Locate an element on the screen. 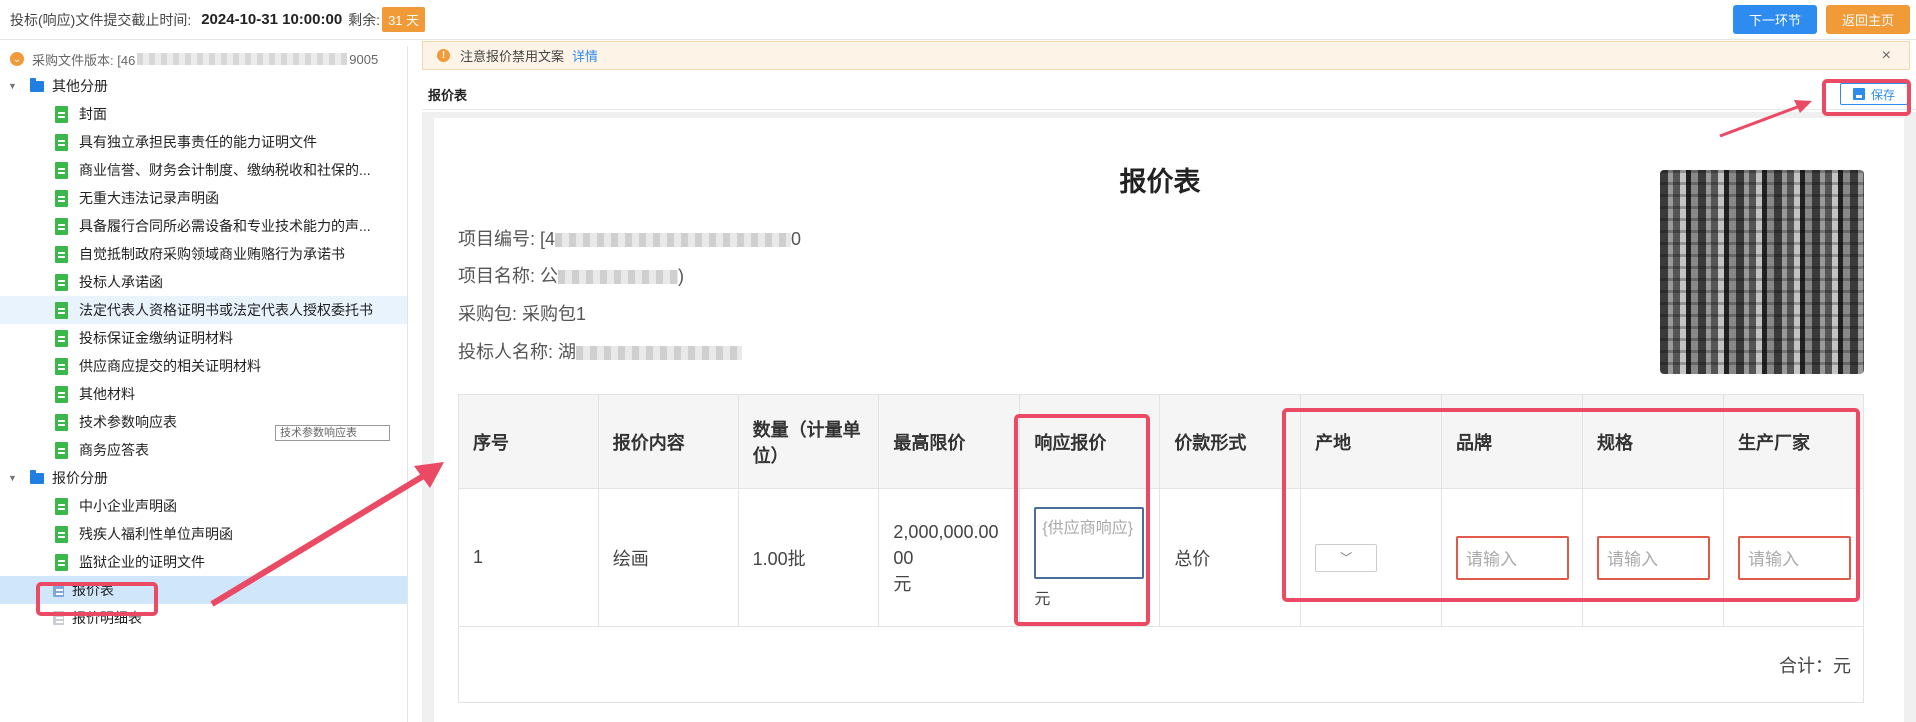 The width and height of the screenshot is (1916, 722). column-header: 响应报价 is located at coordinates (1090, 441).